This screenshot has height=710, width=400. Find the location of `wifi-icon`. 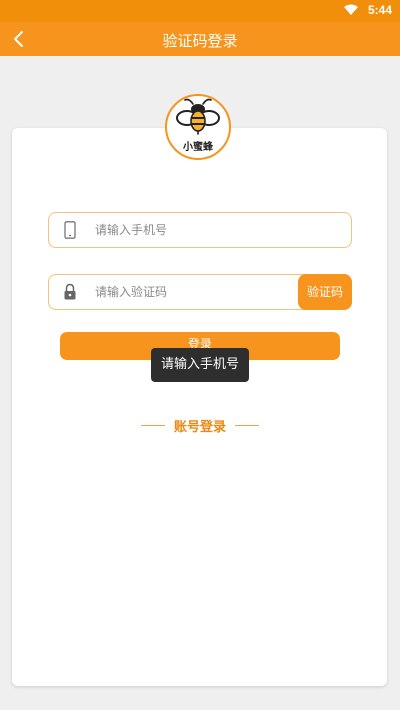

wifi-icon is located at coordinates (351, 9).